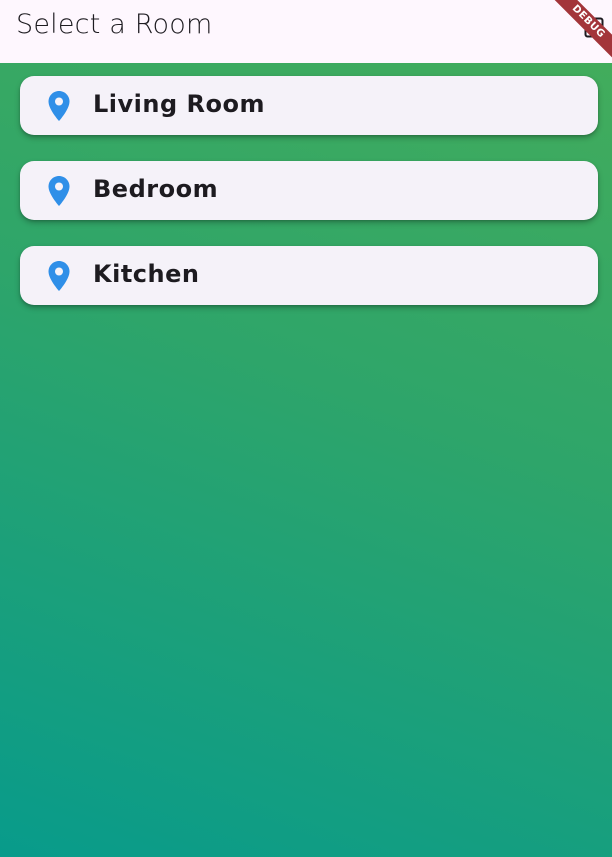 The width and height of the screenshot is (612, 857). What do you see at coordinates (309, 275) in the screenshot?
I see `room-card-kitchen: Kitchen` at bounding box center [309, 275].